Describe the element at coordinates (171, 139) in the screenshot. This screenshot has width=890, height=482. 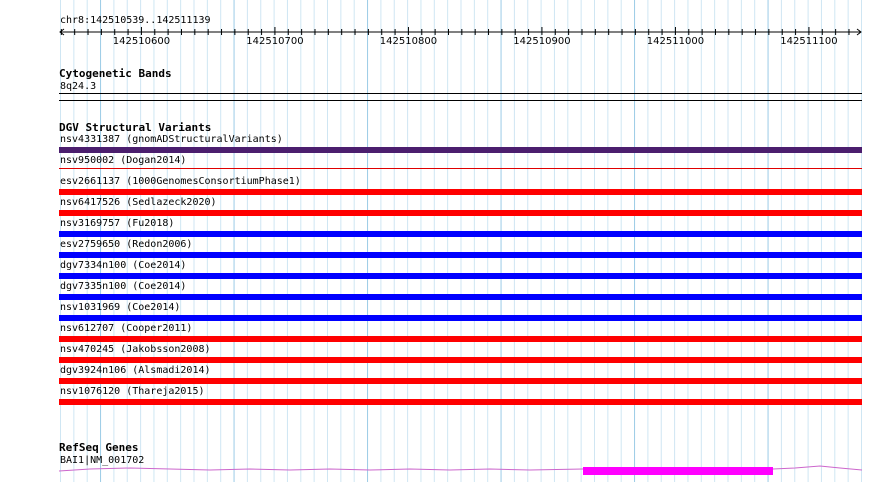
I see `variant-label: nsv4331387 (gnomADStructuralVariants)` at that location.